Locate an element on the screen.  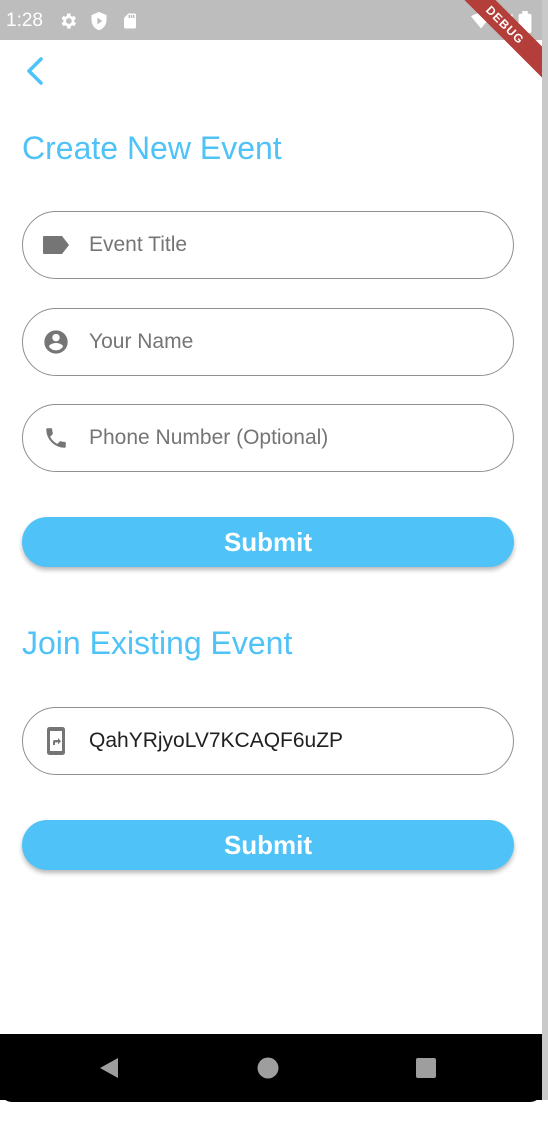
phone-number-input is located at coordinates (291, 438).